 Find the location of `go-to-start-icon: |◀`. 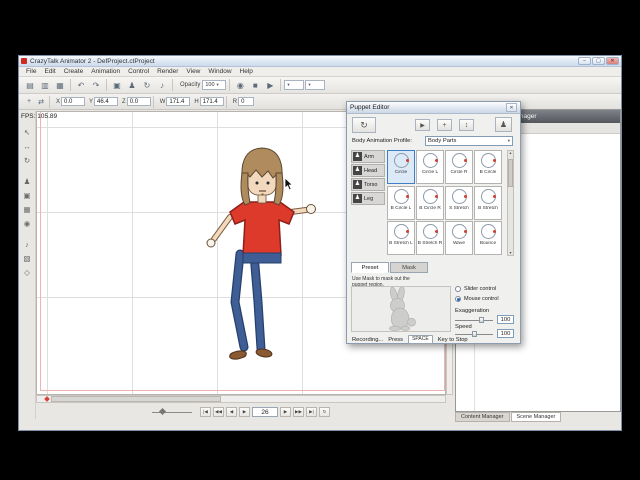

go-to-start-icon: |◀ is located at coordinates (205, 411).